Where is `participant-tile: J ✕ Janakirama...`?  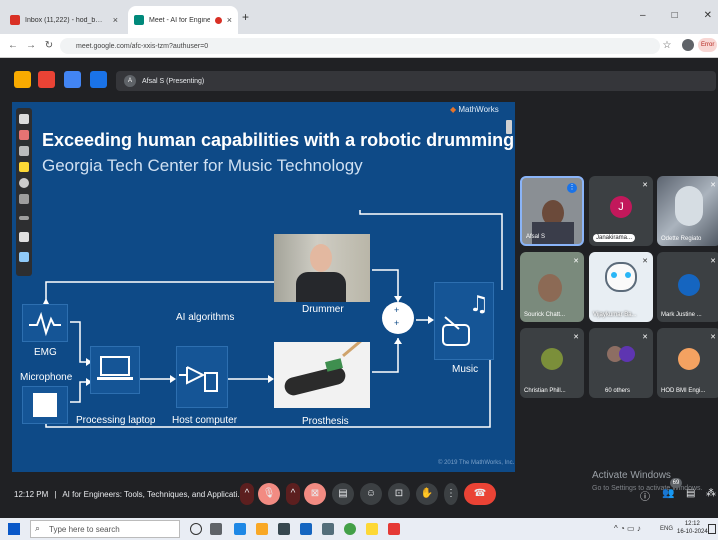 participant-tile: J ✕ Janakirama... is located at coordinates (621, 211).